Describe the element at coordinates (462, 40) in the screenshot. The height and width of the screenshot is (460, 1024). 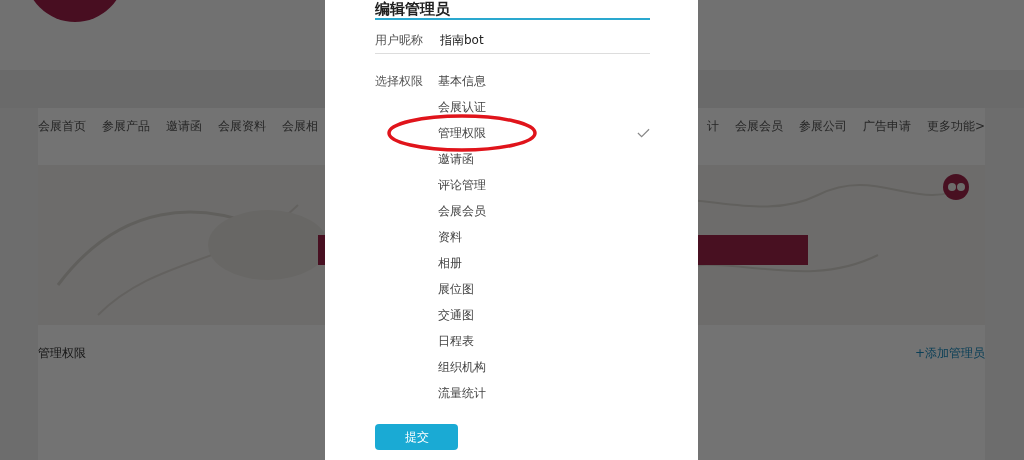
I see `nickname-value: 指南bot` at that location.